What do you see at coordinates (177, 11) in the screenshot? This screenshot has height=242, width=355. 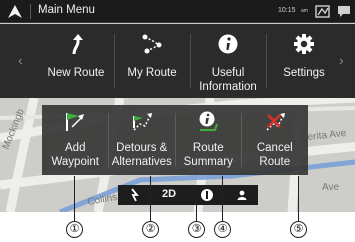 I see `status-bar: Main Menu 10:15 am` at bounding box center [177, 11].